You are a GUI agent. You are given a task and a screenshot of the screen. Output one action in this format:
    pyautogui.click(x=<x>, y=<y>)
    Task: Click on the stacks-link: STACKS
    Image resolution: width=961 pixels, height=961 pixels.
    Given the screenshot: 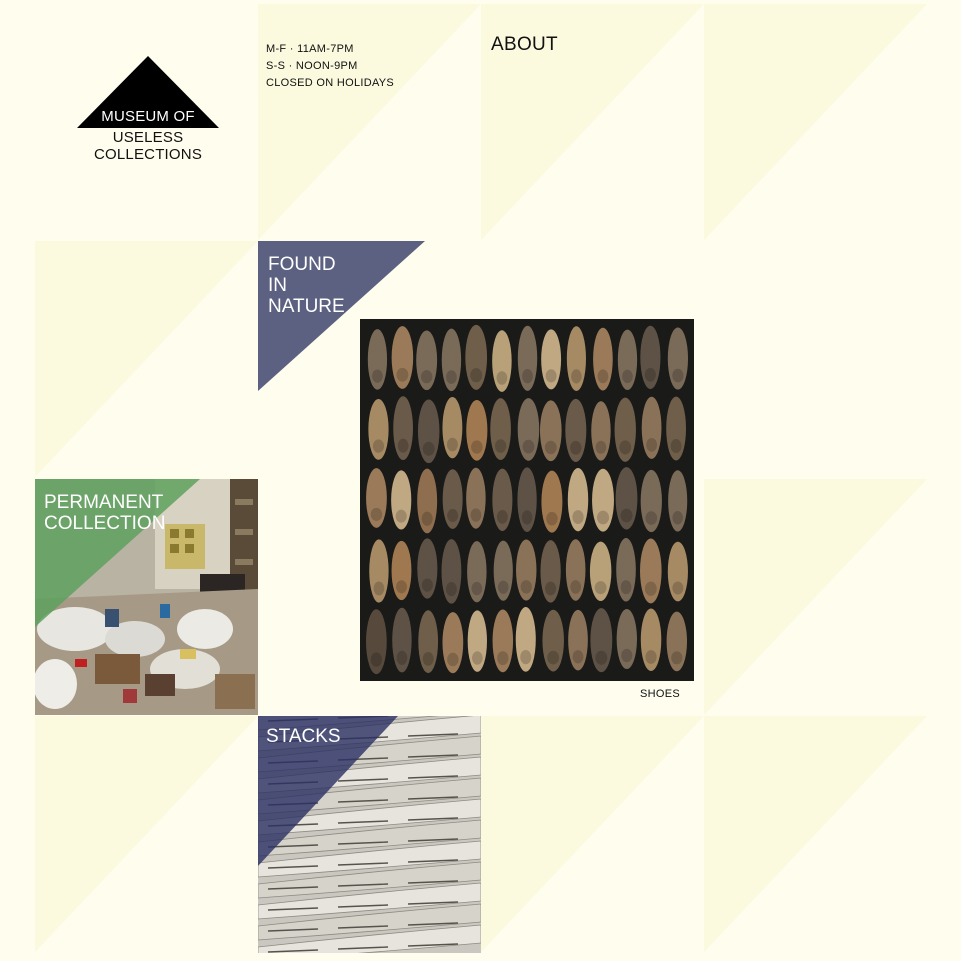 What is the action you would take?
    pyautogui.click(x=303, y=737)
    